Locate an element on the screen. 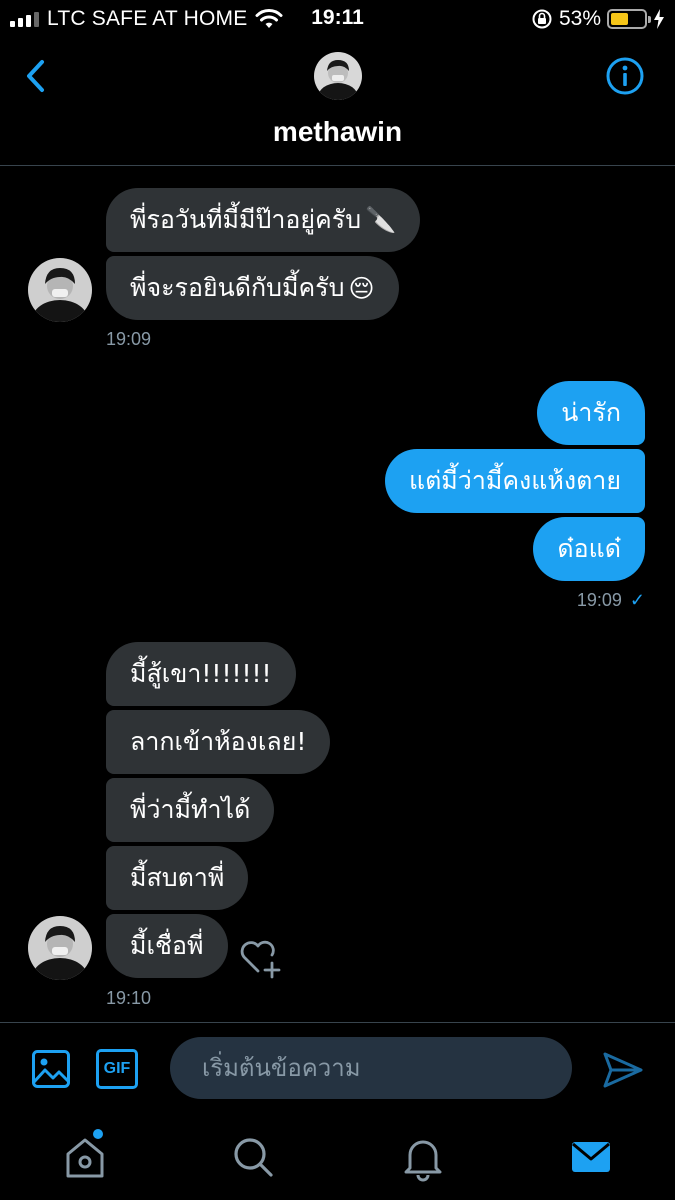 Image resolution: width=675 pixels, height=1200 pixels. gif-button: GIF is located at coordinates (117, 1069).